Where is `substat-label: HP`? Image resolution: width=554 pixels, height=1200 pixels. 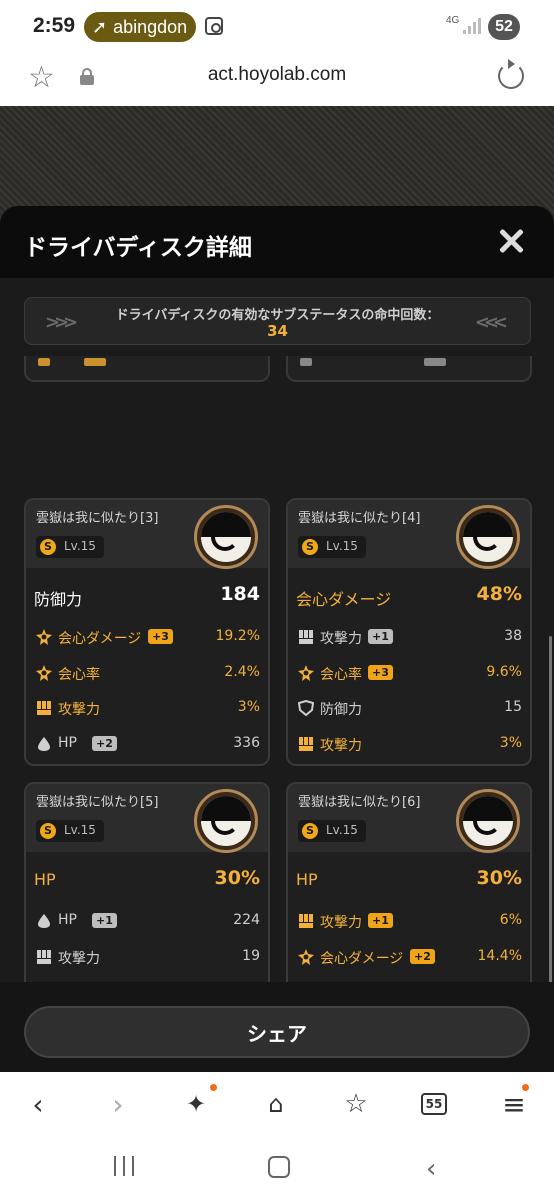 substat-label: HP is located at coordinates (67, 742).